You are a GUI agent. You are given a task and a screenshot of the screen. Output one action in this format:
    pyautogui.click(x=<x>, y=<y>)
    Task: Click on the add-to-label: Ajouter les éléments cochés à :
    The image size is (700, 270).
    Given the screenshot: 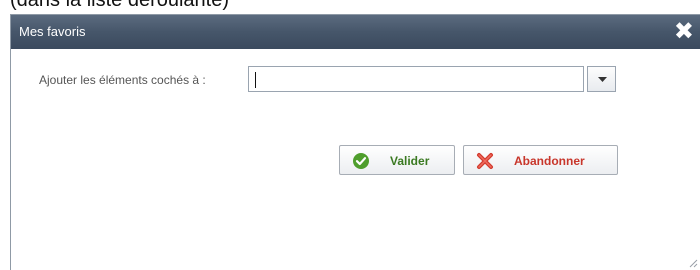 What is the action you would take?
    pyautogui.click(x=122, y=80)
    